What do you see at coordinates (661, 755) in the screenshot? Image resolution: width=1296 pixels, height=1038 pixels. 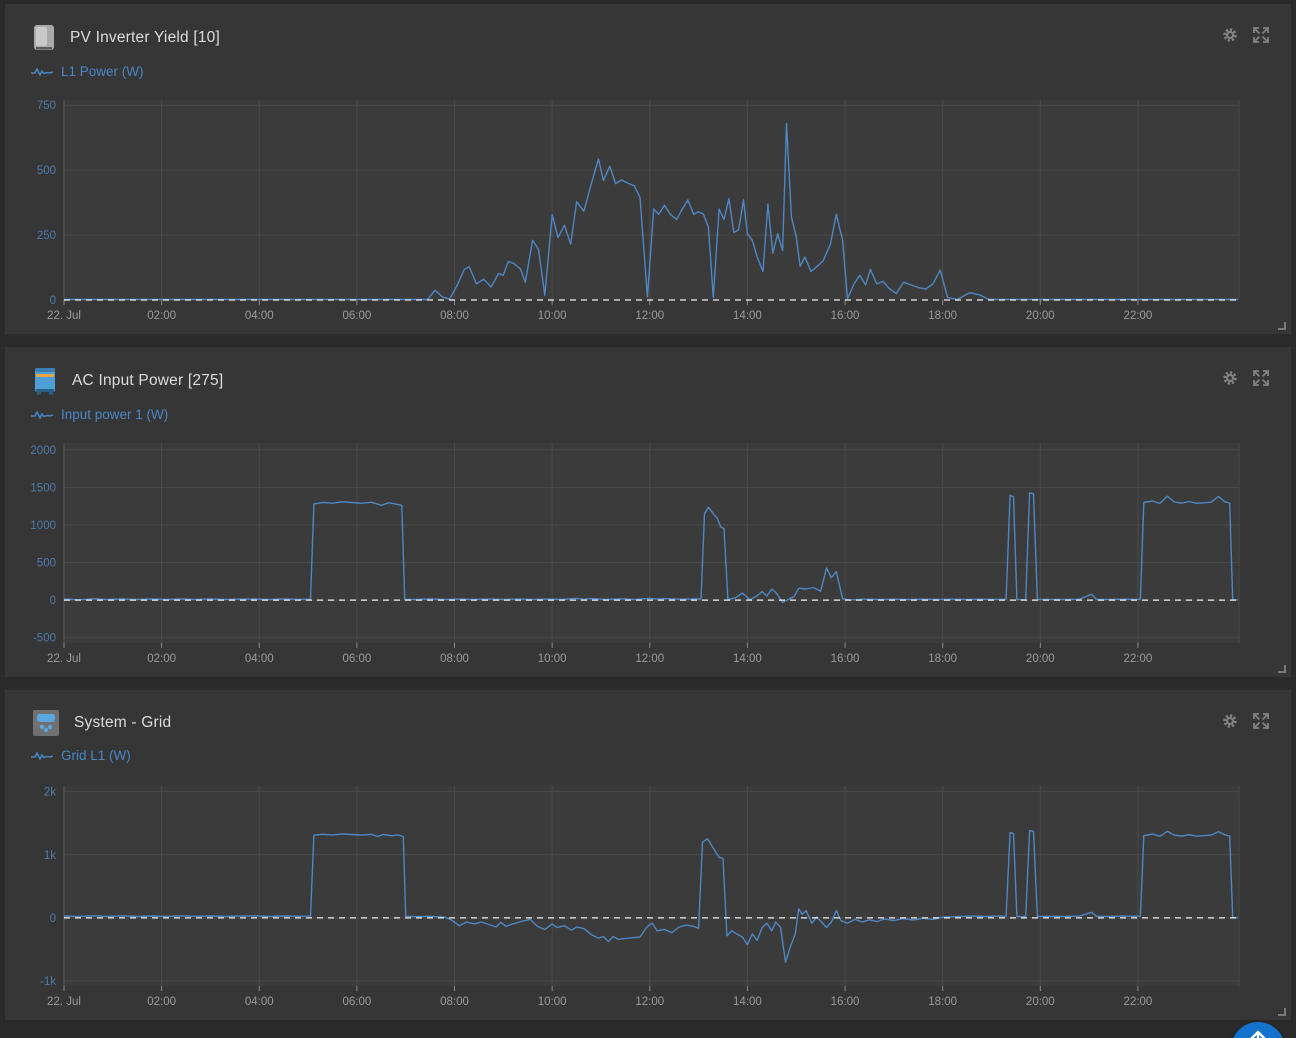 I see `legend-item: Grid L1 (W)` at bounding box center [661, 755].